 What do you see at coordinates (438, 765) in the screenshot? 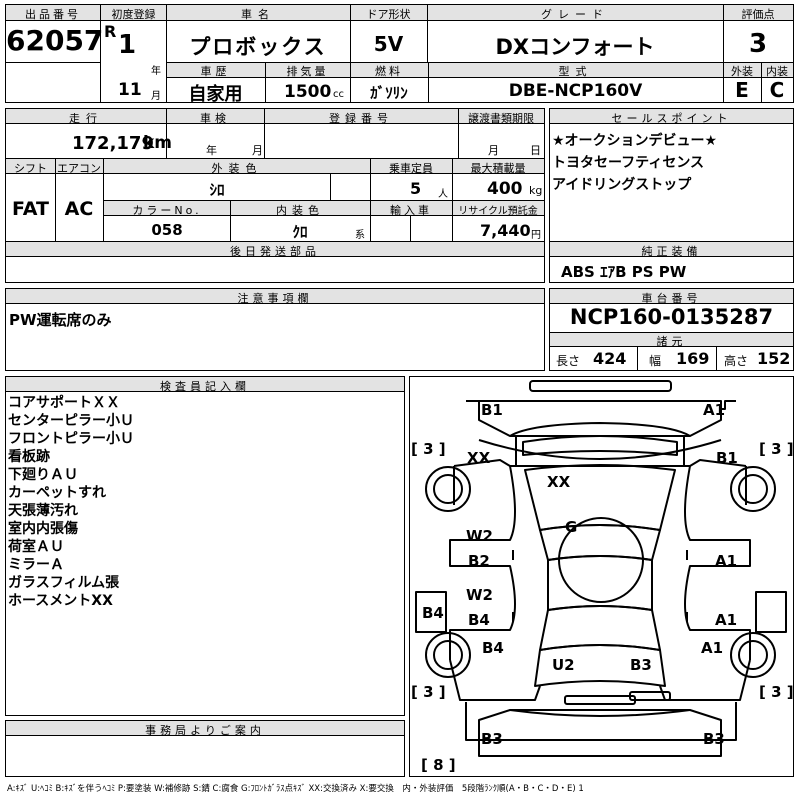
I see `spare-tire-rating: [ 8 ]` at bounding box center [438, 765].